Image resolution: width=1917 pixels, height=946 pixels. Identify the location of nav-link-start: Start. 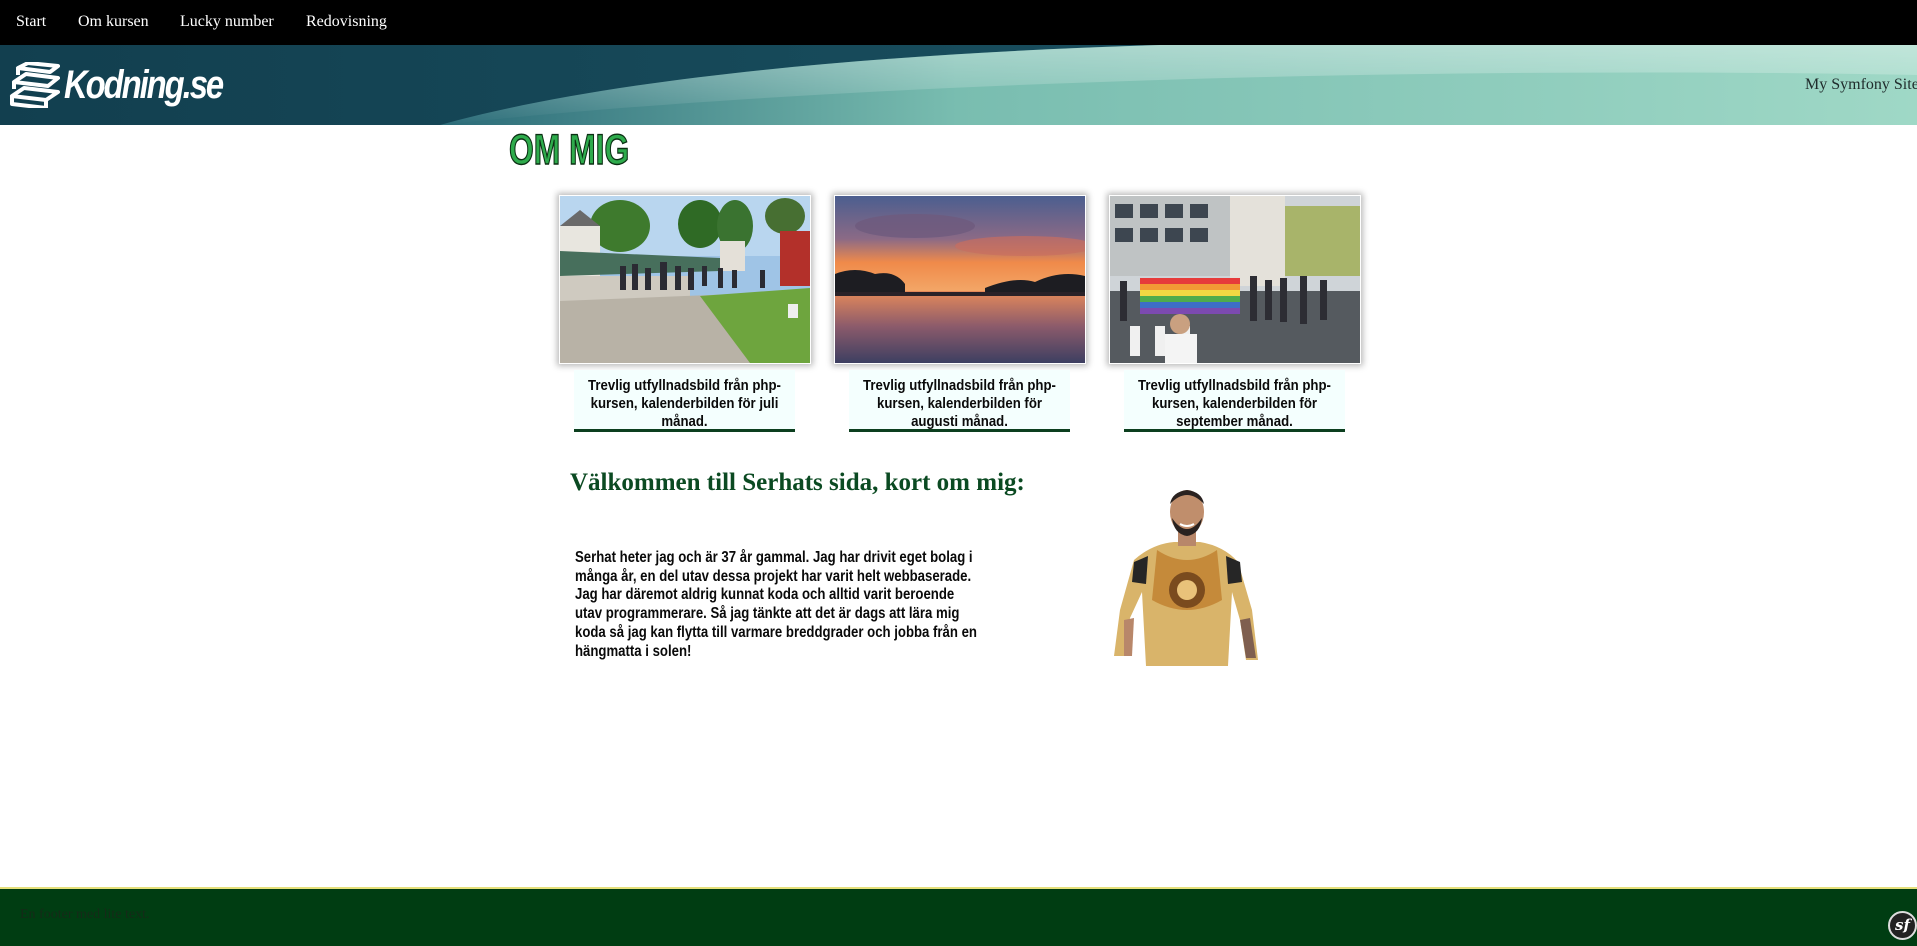
(31, 22).